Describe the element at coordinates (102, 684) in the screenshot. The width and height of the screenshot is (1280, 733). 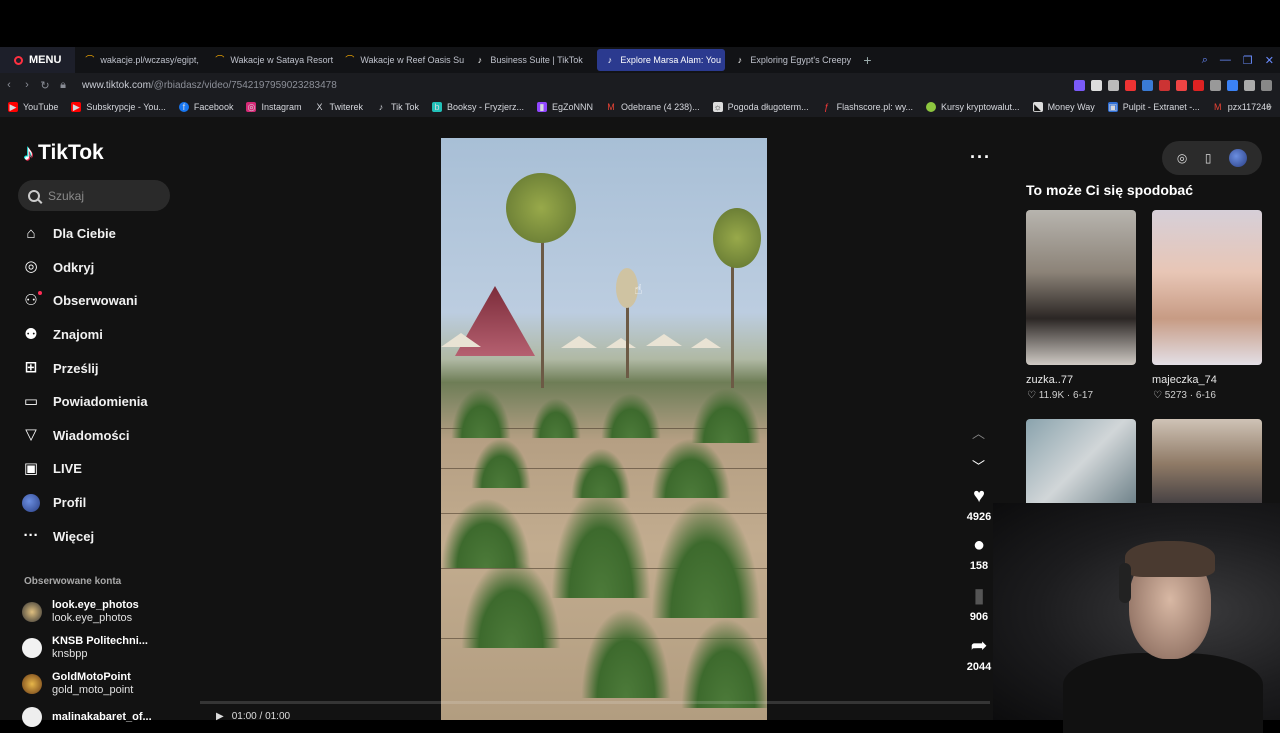
I see `followed-account: GoldMotoPoint gold_moto_point` at that location.